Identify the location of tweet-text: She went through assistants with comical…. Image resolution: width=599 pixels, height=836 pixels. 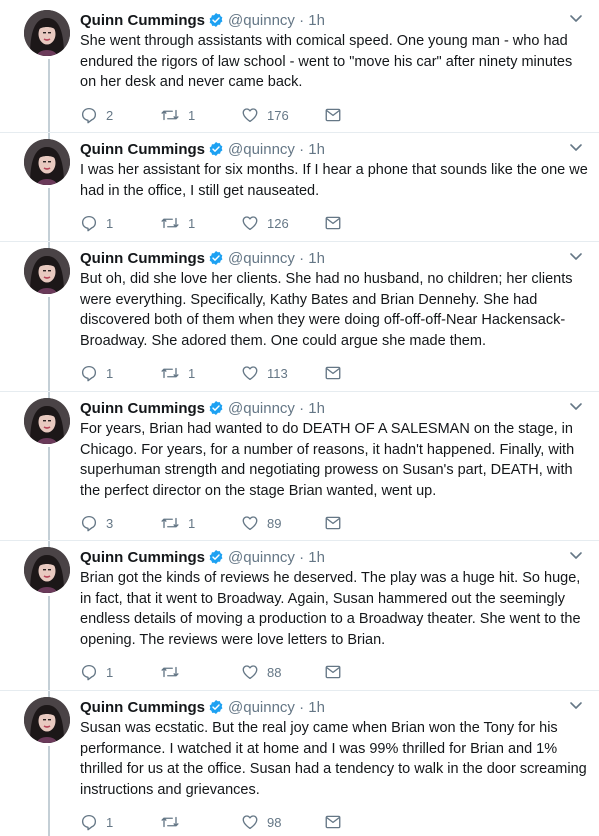
(326, 61).